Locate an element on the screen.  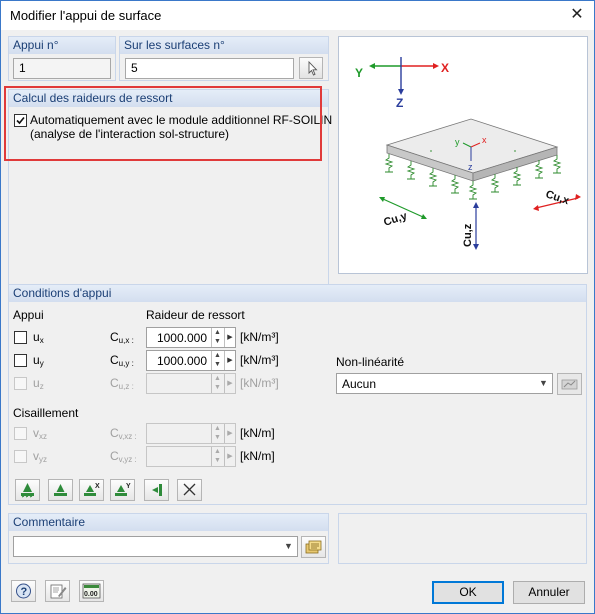
units-icon-text: 0.00 is located at coordinates (91, 594).